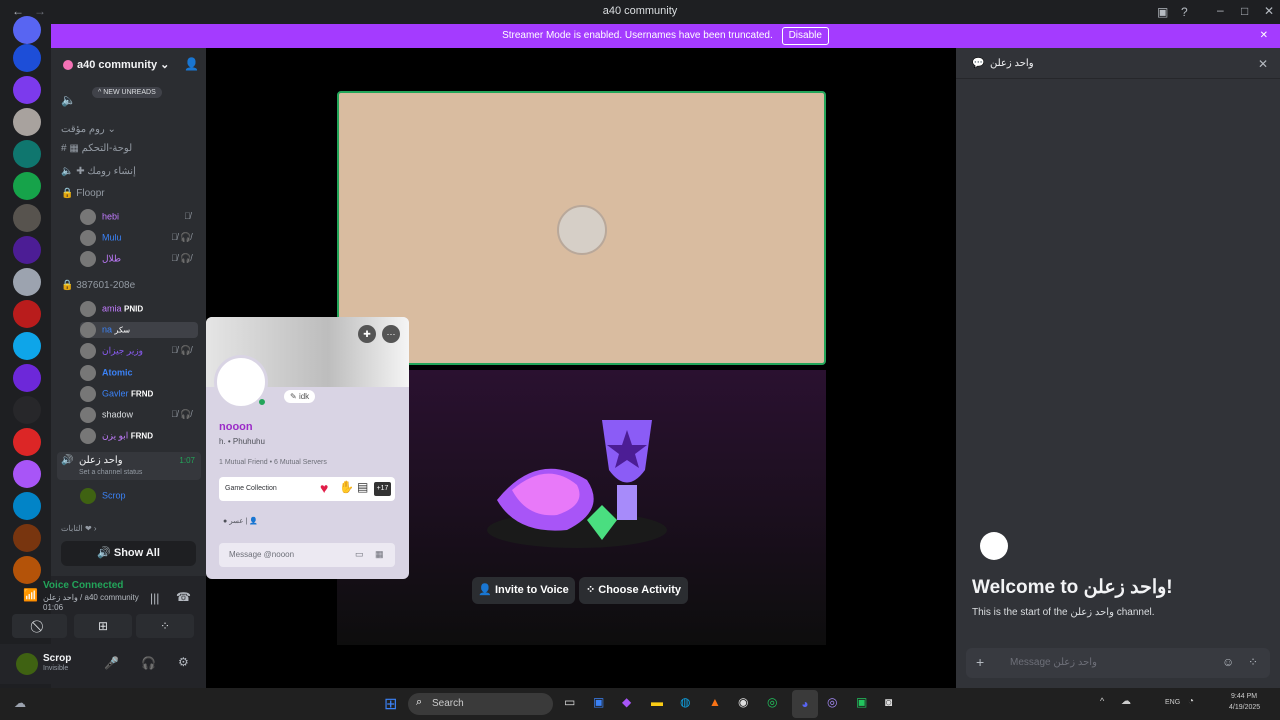  I want to click on add-attachment-icon: +, so click(980, 662).